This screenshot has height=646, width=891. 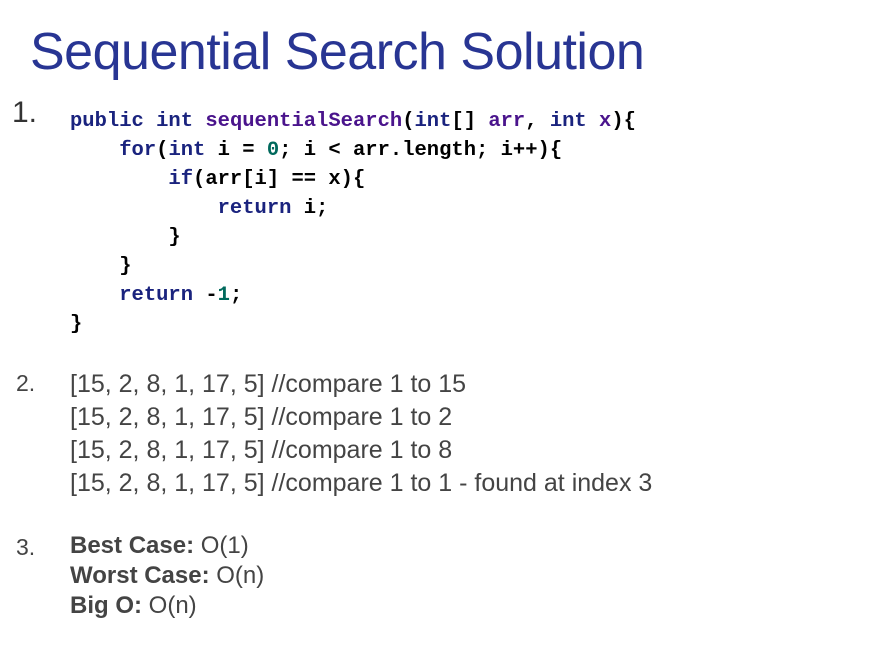 What do you see at coordinates (304, 121) in the screenshot?
I see `code-token: sequentialSearch` at bounding box center [304, 121].